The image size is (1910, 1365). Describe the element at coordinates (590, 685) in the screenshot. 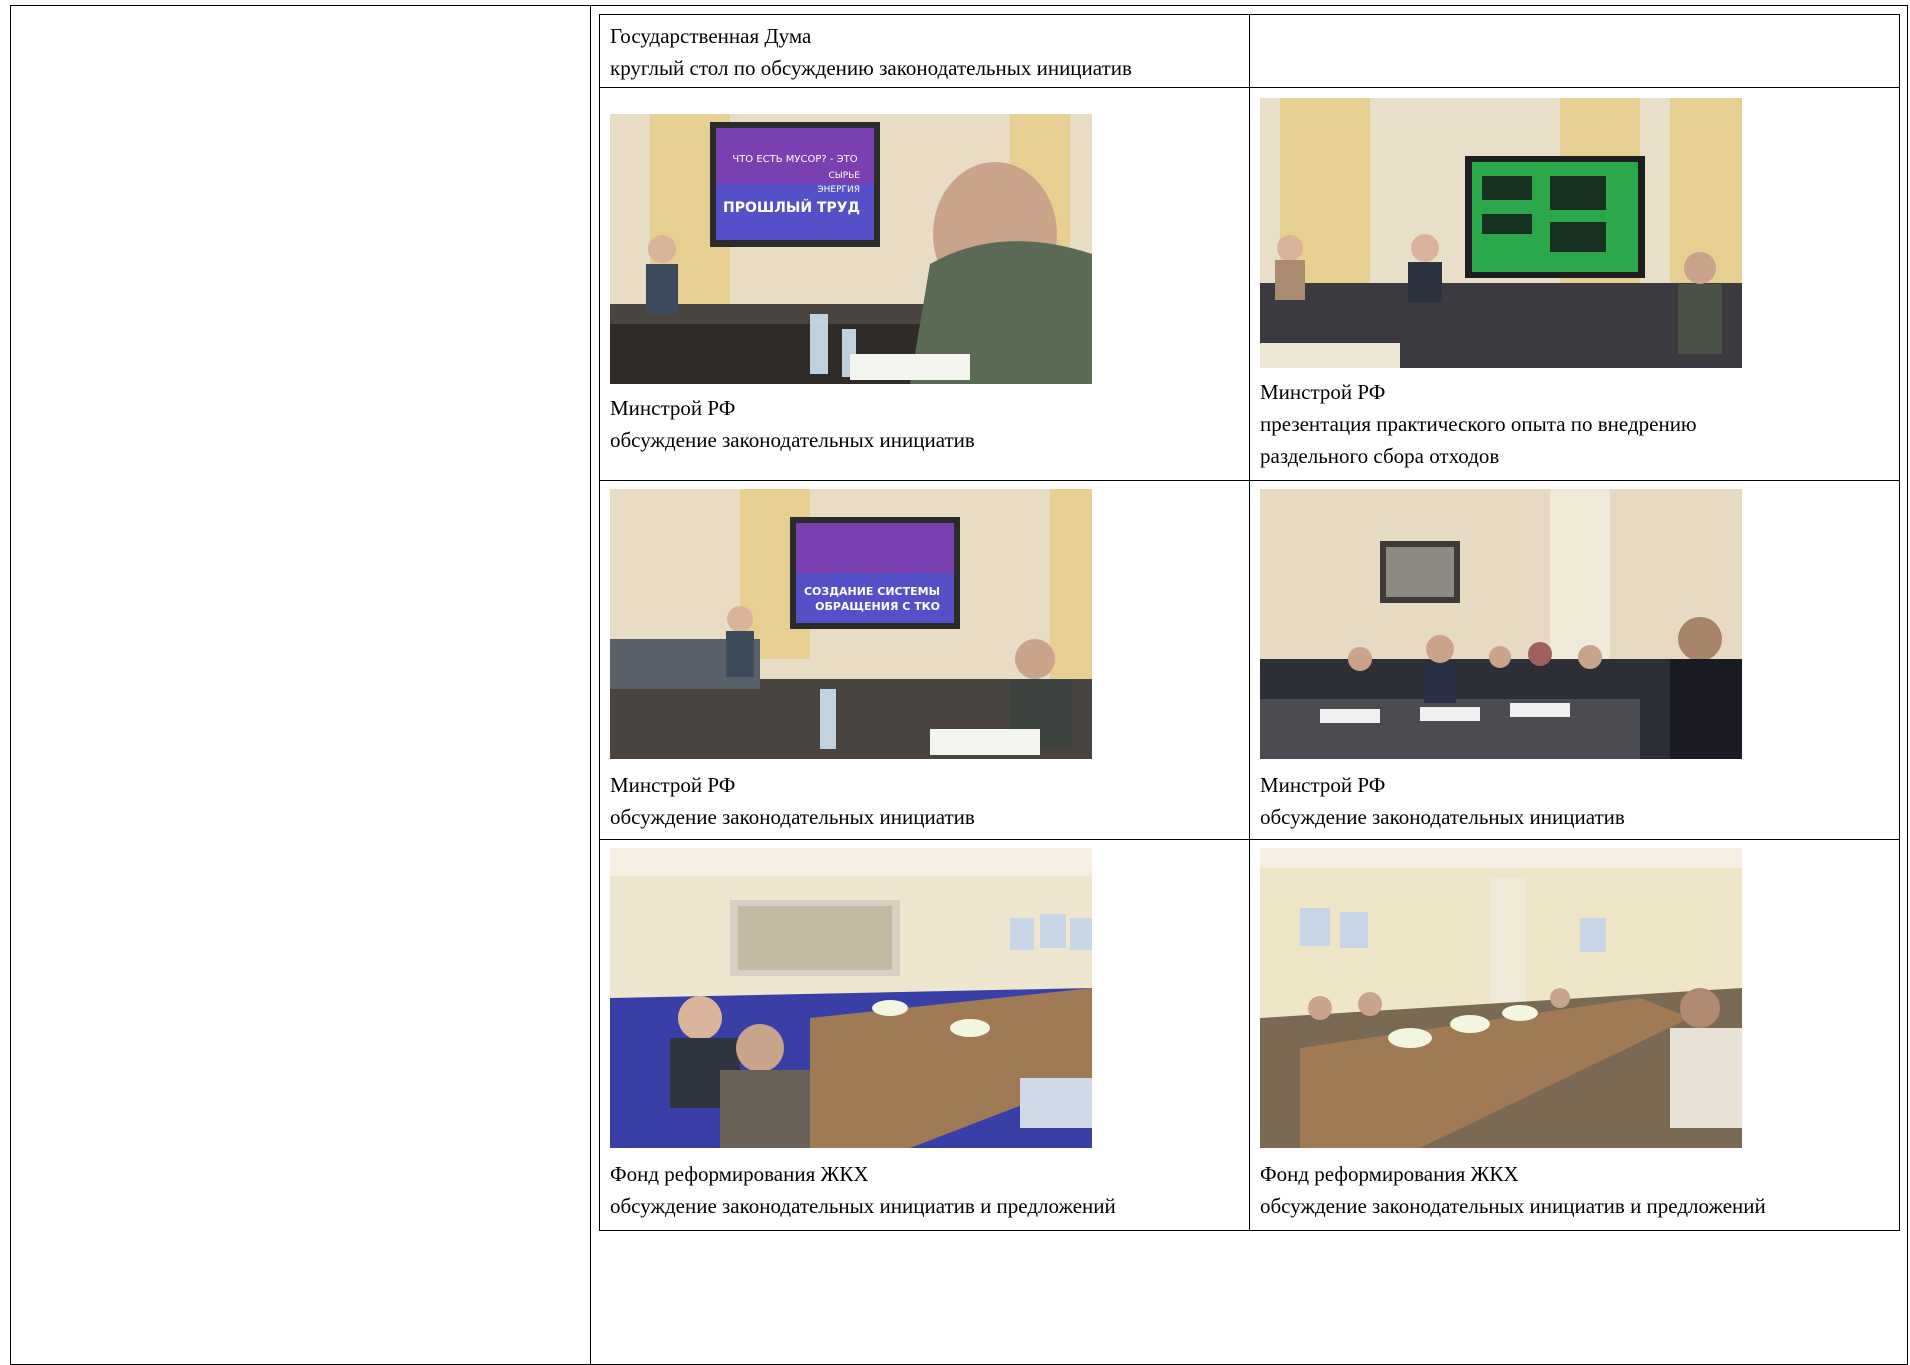

I see `document-column-divider` at that location.